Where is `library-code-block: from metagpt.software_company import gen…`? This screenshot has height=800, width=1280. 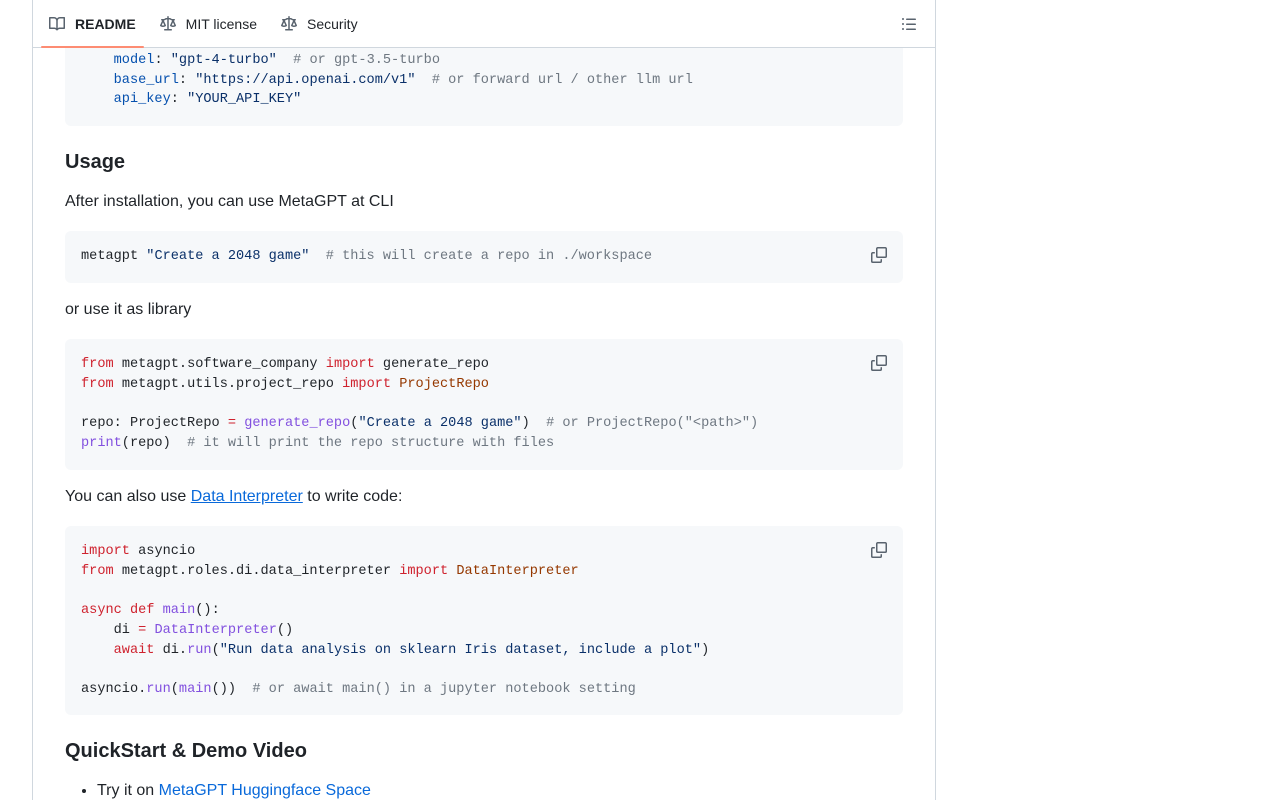
library-code-block: from metagpt.software_company import gen… is located at coordinates (484, 404).